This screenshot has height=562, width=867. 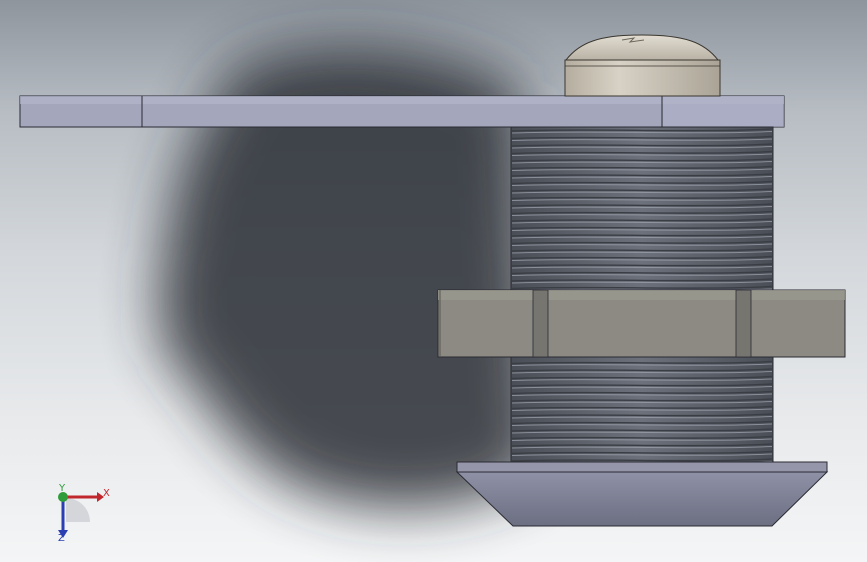 What do you see at coordinates (61, 538) in the screenshot?
I see `z-axis-label: Z` at bounding box center [61, 538].